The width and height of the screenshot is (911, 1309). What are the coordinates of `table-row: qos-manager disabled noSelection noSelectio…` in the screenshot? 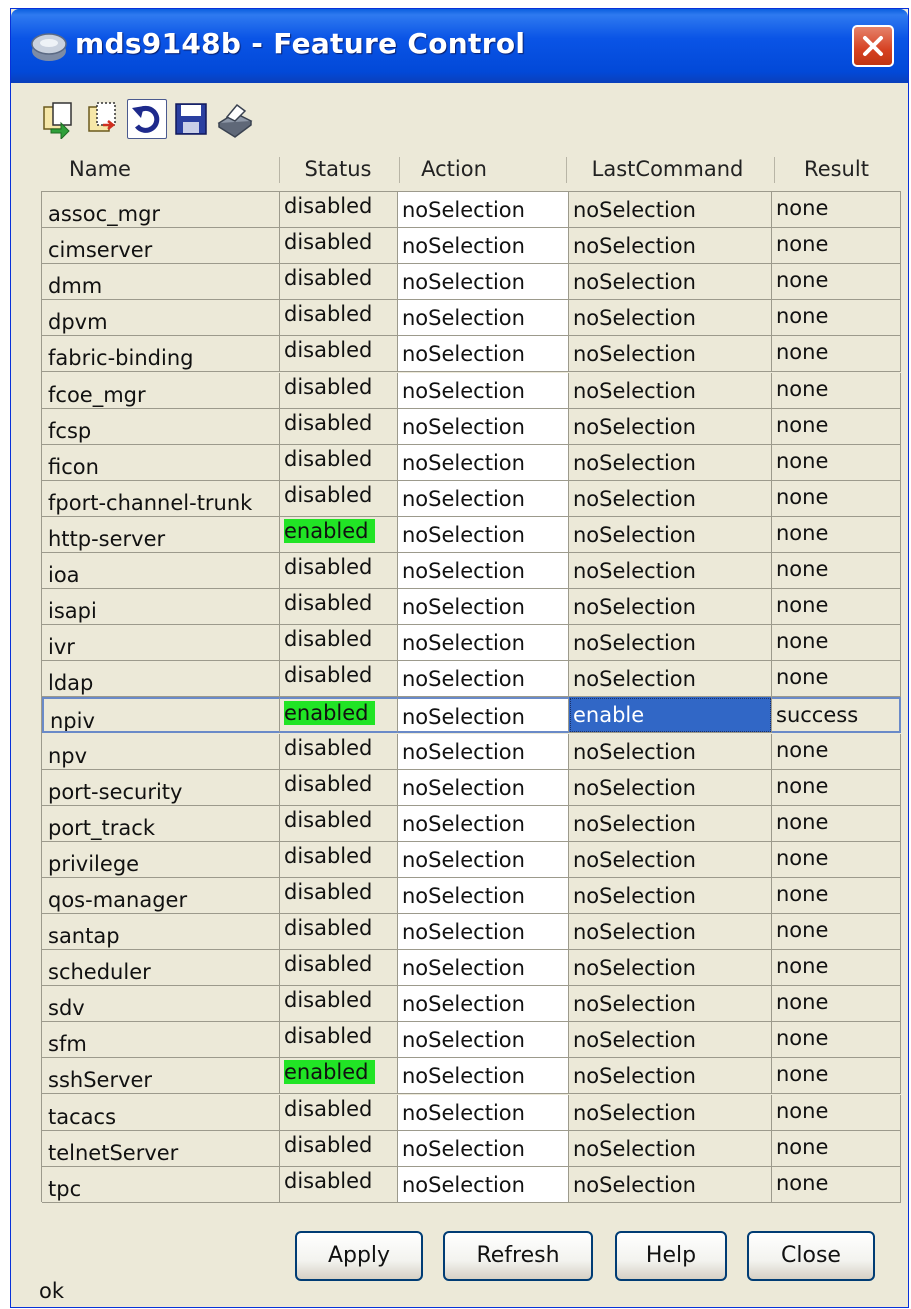 It's located at (471, 895).